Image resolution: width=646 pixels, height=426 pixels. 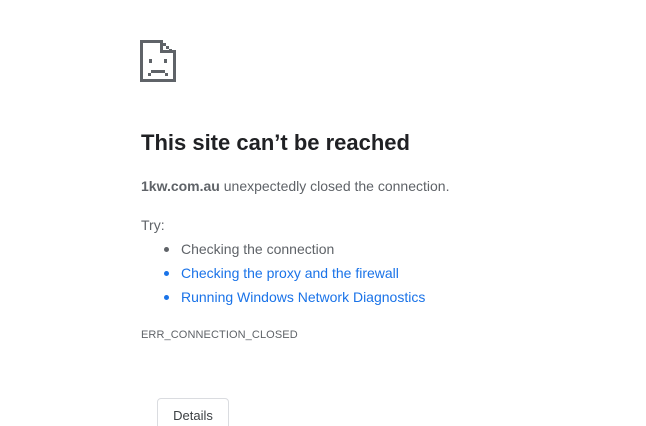 I want to click on suggestion-label: Checking the connection, so click(x=258, y=249).